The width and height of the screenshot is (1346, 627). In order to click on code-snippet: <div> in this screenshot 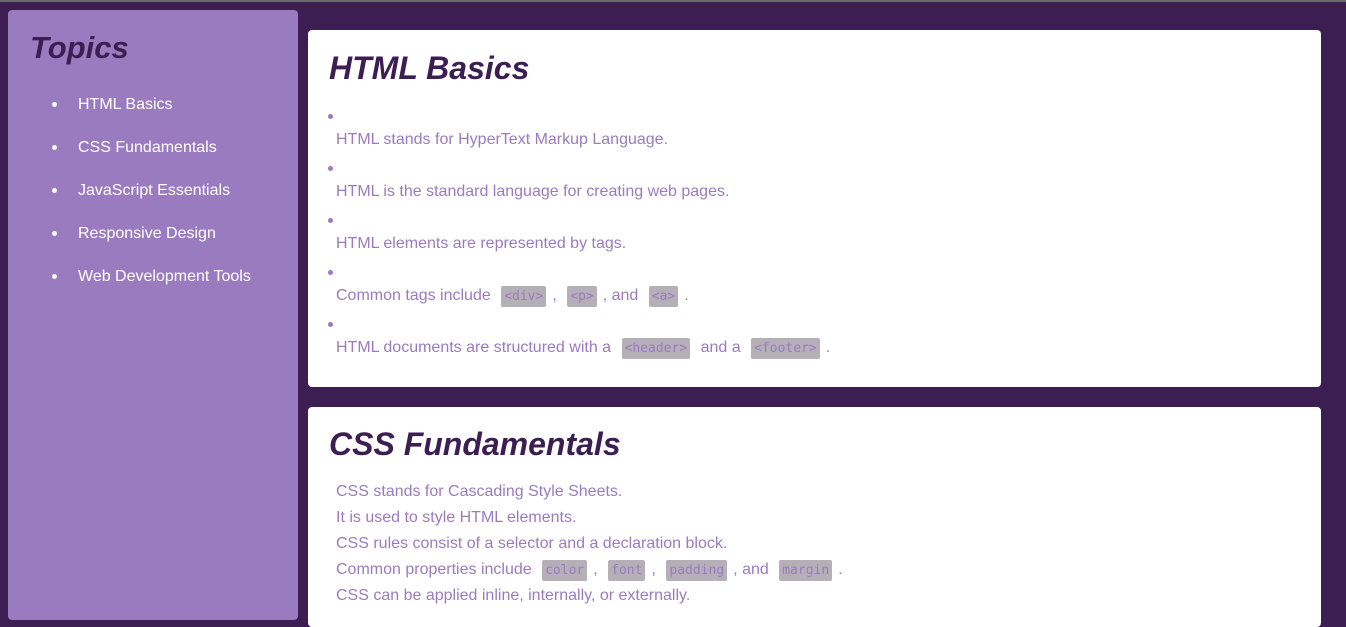, I will do `click(524, 296)`.